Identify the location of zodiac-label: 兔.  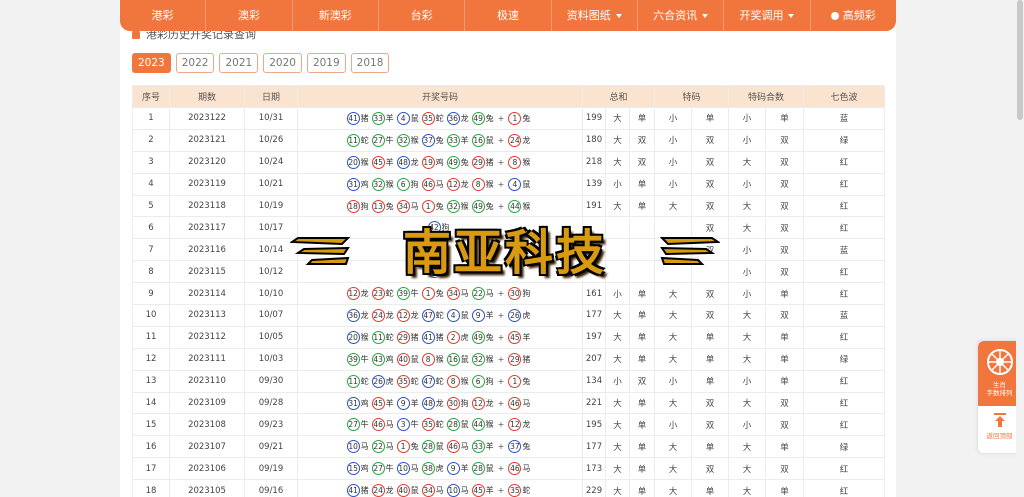
(439, 206).